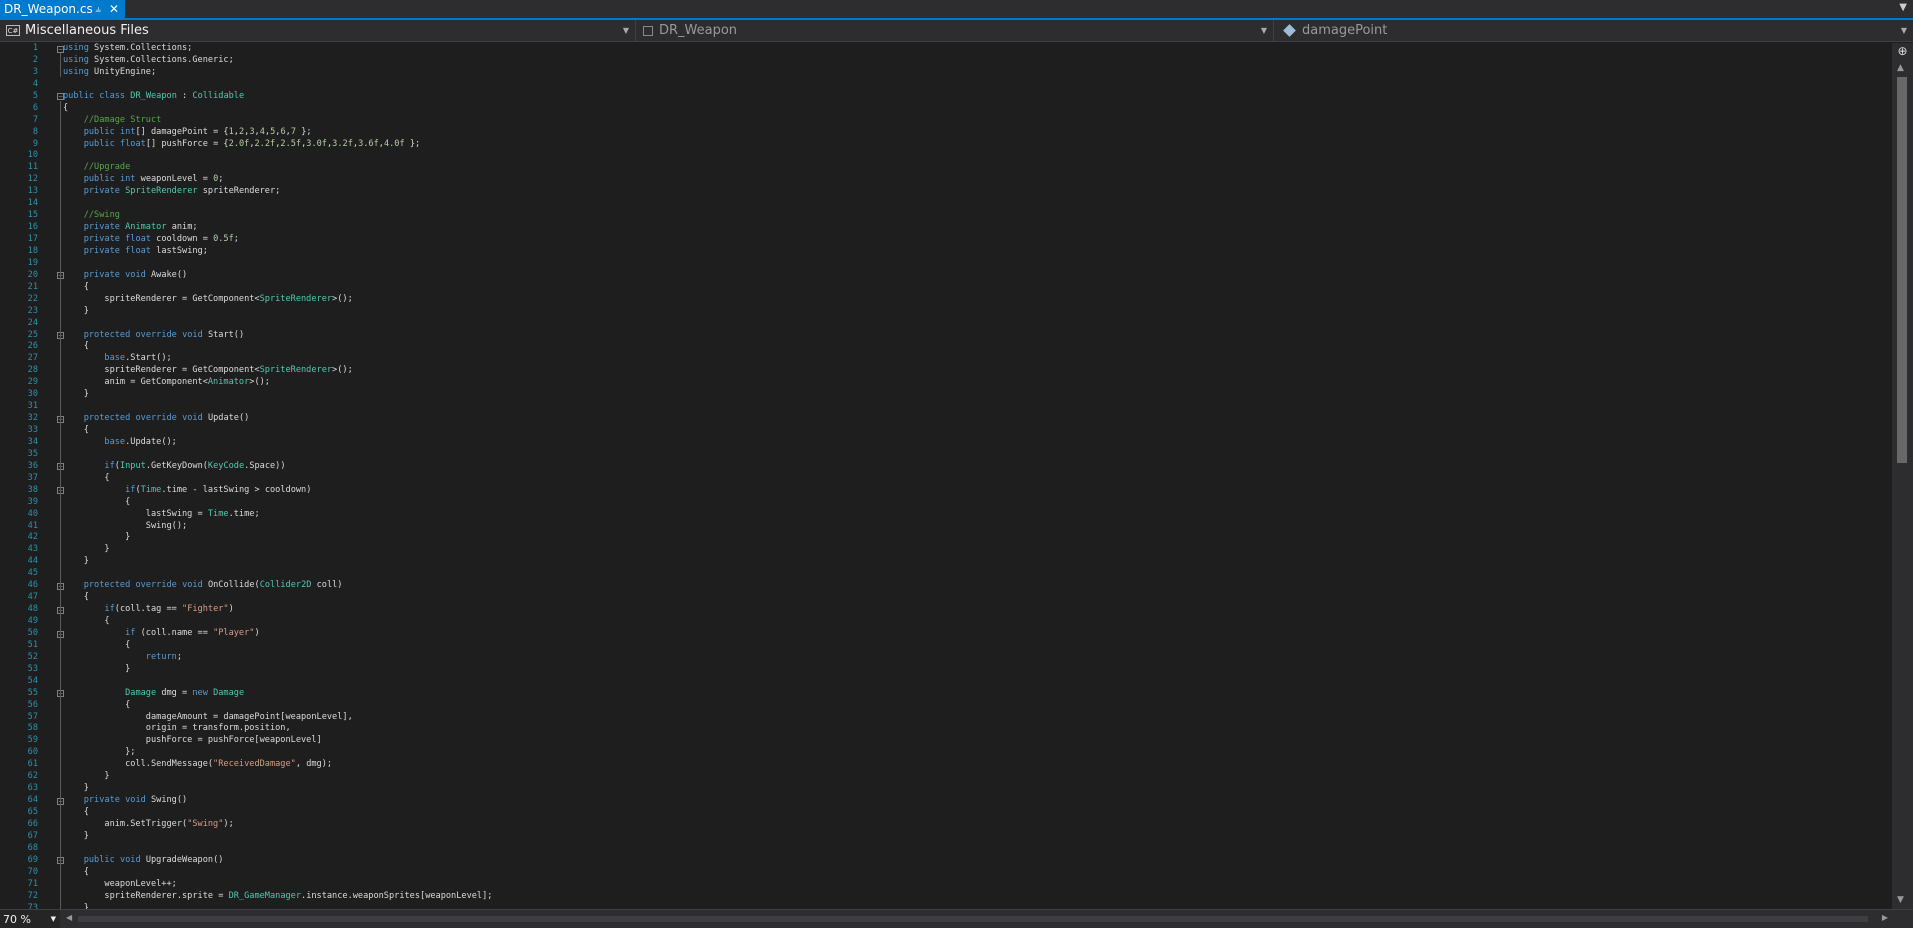 Image resolution: width=1913 pixels, height=928 pixels. Describe the element at coordinates (277, 121) in the screenshot. I see `code-line: //Damage Struct` at that location.